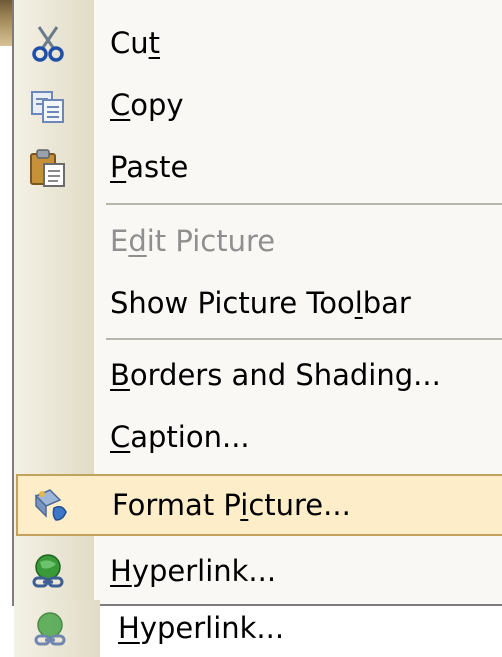 The image size is (502, 657). I want to click on menu-item-cut: Cut, so click(258, 43).